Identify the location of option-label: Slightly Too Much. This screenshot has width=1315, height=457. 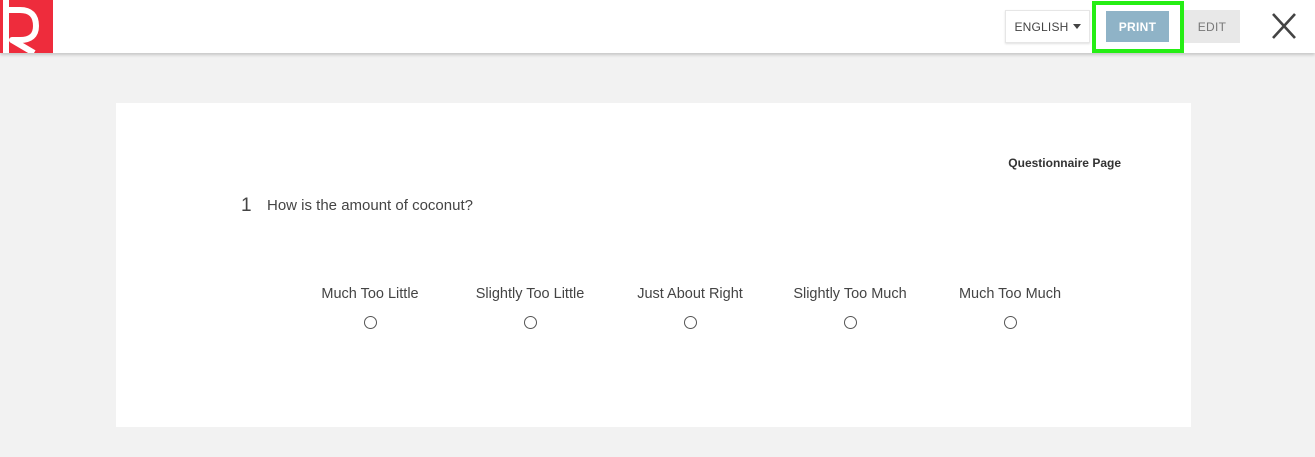
(850, 294).